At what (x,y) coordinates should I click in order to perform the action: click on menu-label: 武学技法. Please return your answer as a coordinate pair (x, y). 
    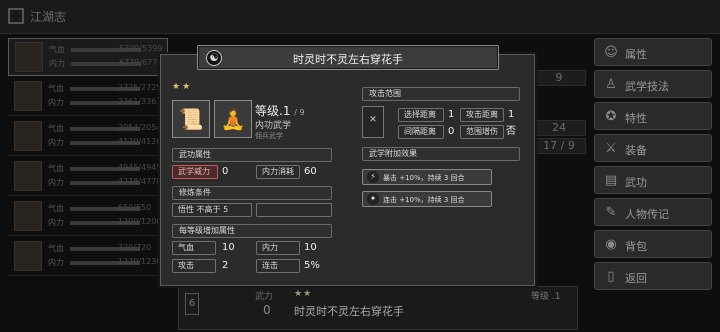
    Looking at the image, I should click on (647, 86).